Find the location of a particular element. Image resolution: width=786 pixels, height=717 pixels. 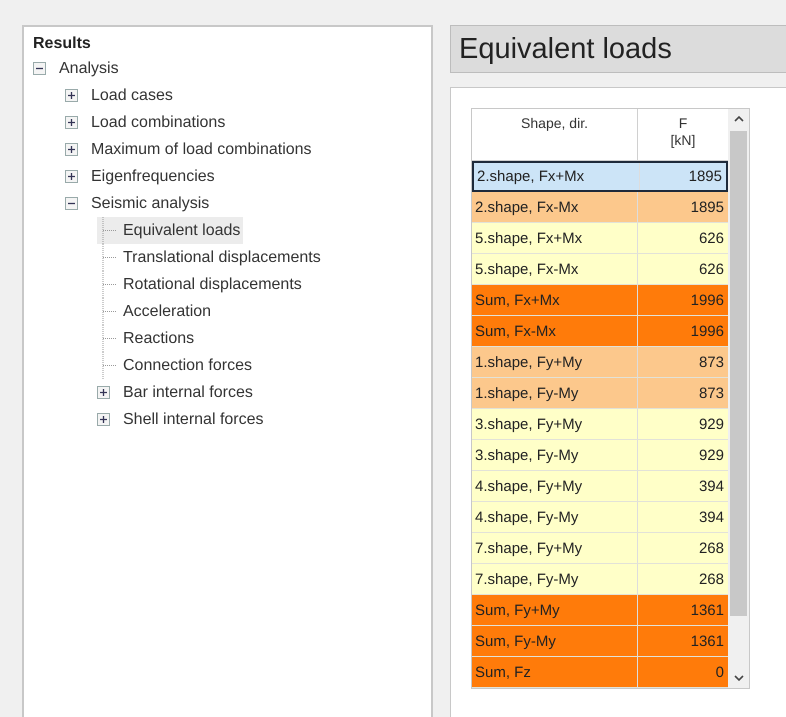

table-row: 1.shape, Fy-My 873 is located at coordinates (600, 393).